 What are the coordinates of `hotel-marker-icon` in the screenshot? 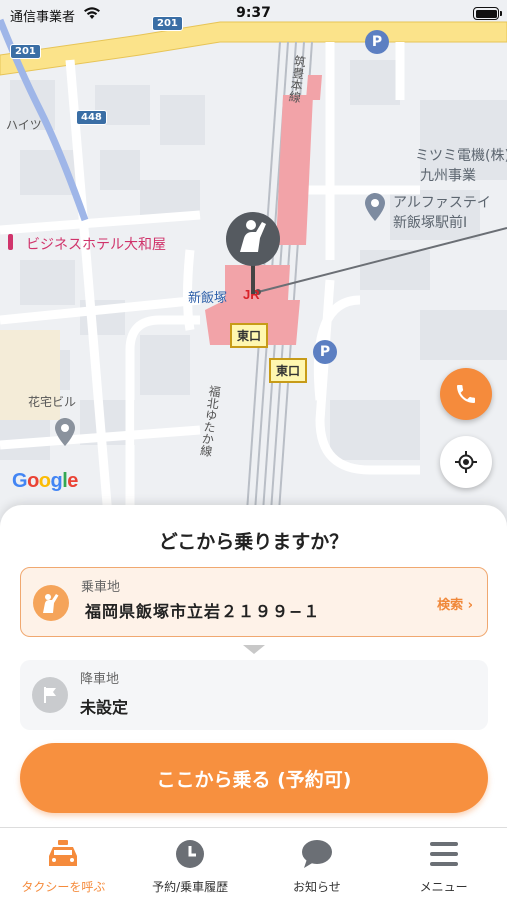 It's located at (10, 242).